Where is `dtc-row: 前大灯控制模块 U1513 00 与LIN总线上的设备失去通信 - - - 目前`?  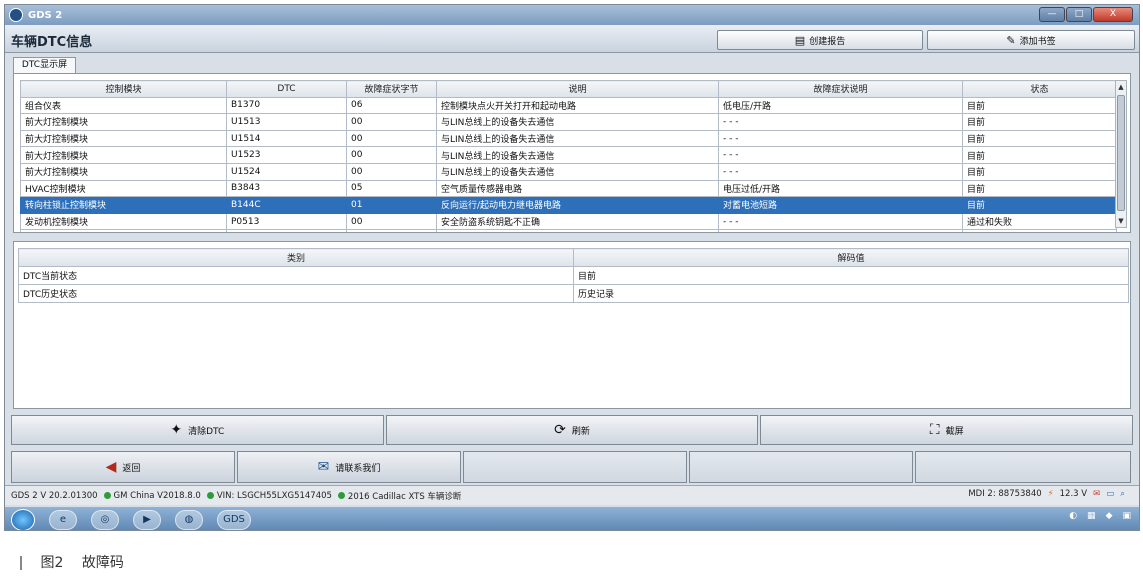
dtc-row: 前大灯控制模块 U1513 00 与LIN总线上的设备失去通信 - - - 目前 is located at coordinates (568, 122).